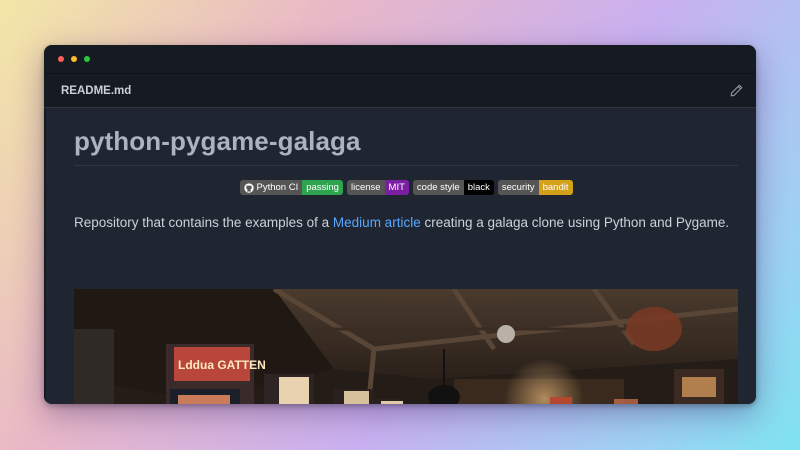  I want to click on badge-code-style: code style black, so click(453, 187).